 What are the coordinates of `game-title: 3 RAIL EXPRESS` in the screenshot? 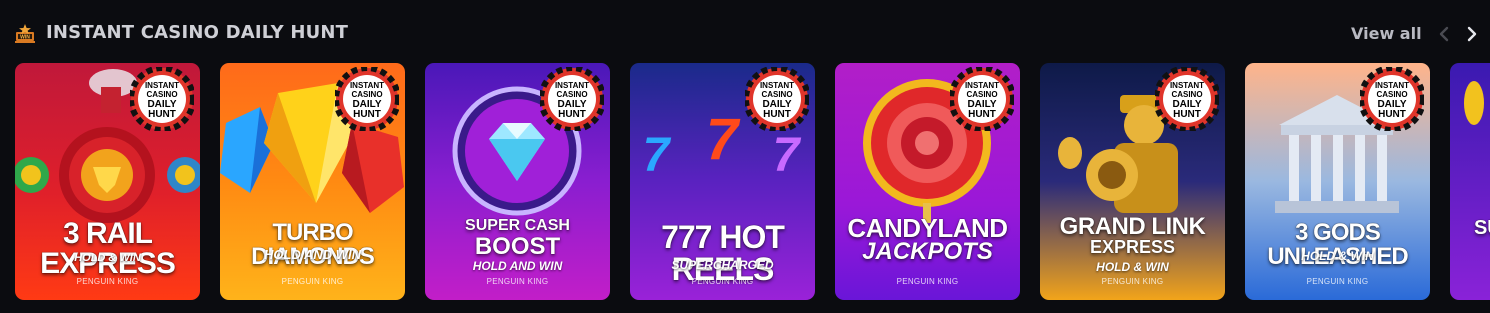 It's located at (108, 248).